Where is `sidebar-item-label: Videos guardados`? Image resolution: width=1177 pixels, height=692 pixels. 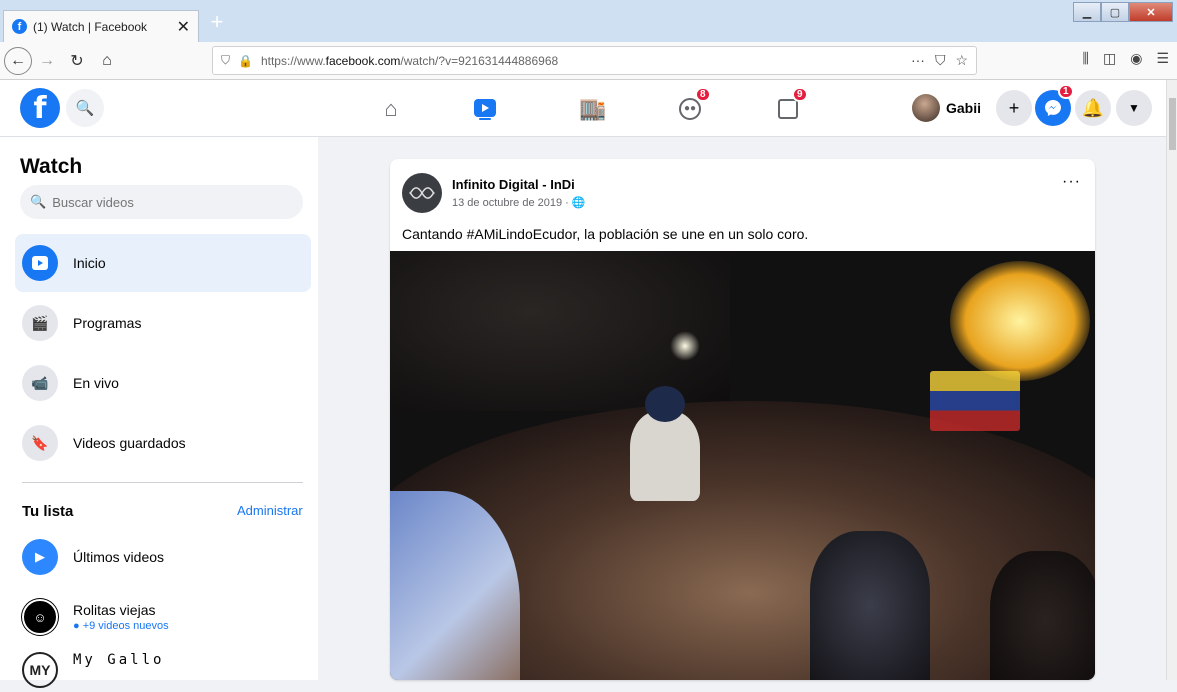 sidebar-item-label: Videos guardados is located at coordinates (129, 443).